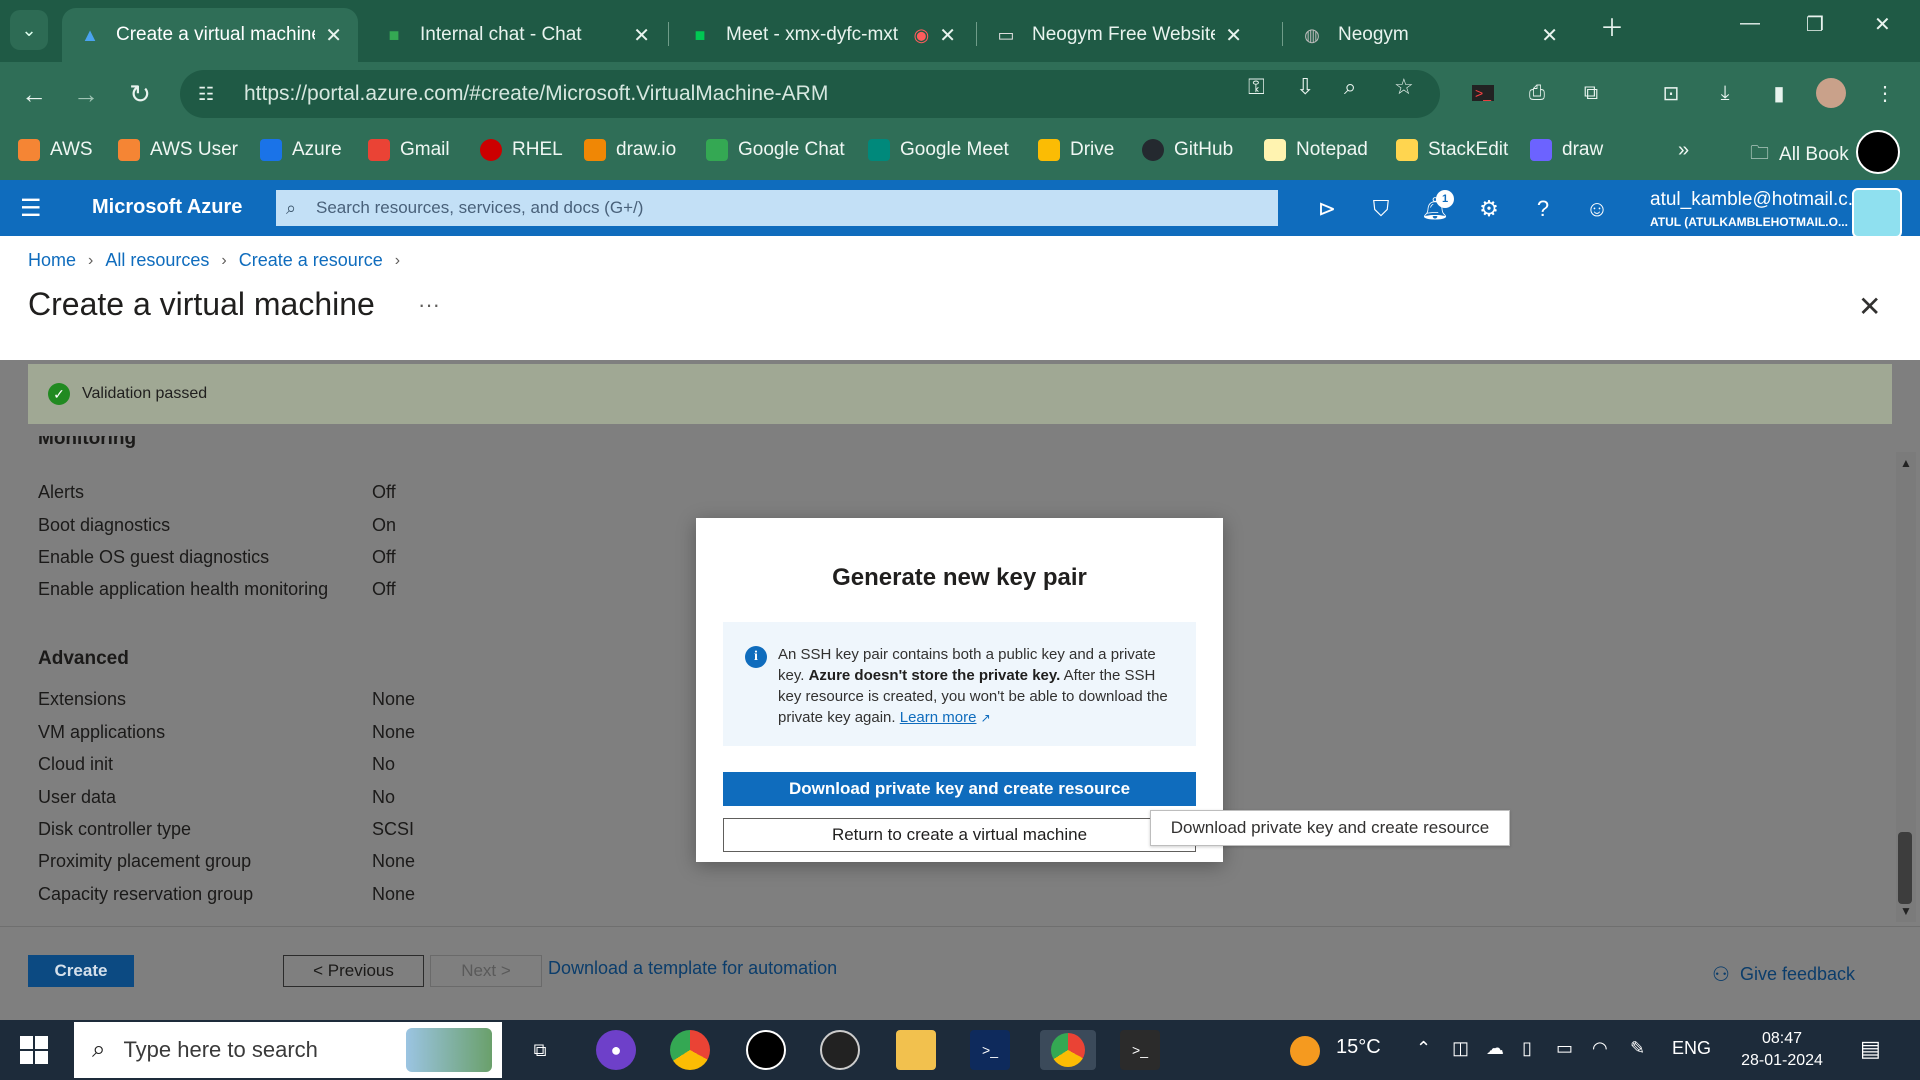  Describe the element at coordinates (129, 150) in the screenshot. I see `aws-icon` at that location.